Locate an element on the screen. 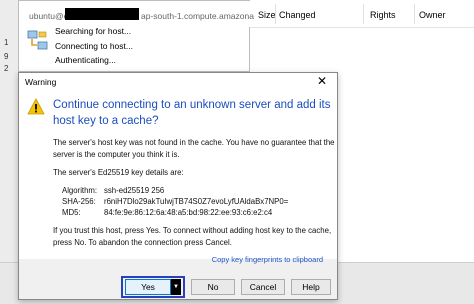 This screenshot has width=474, height=304. file-list-header: Size Changed Rights Owner is located at coordinates (362, 14).